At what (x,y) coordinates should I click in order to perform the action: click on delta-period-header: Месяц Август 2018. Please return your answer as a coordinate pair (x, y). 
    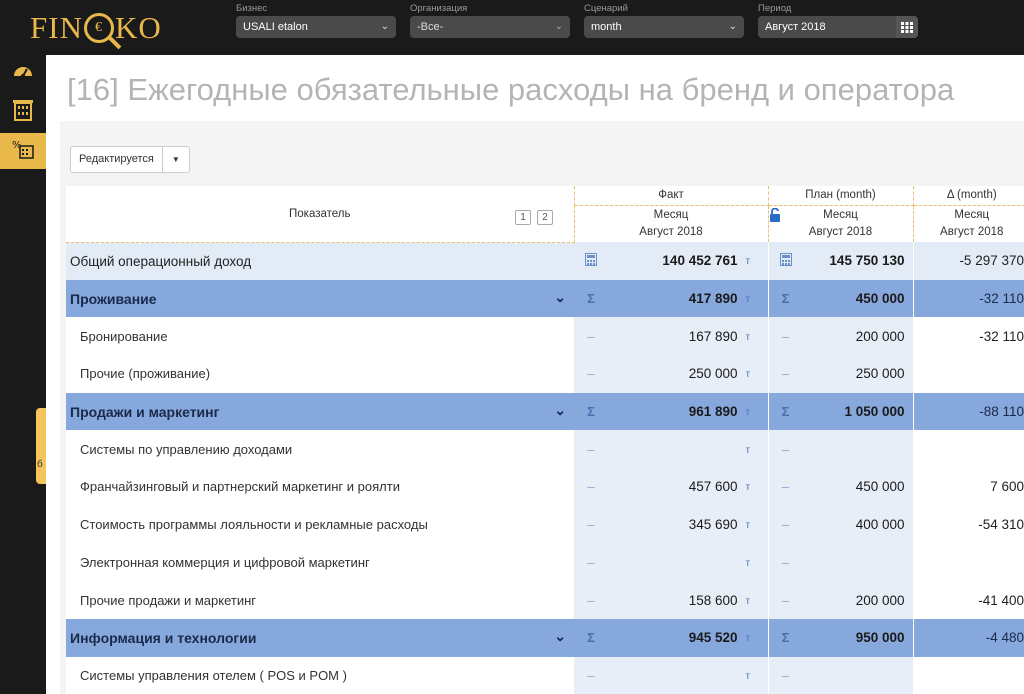
    Looking at the image, I should click on (968, 223).